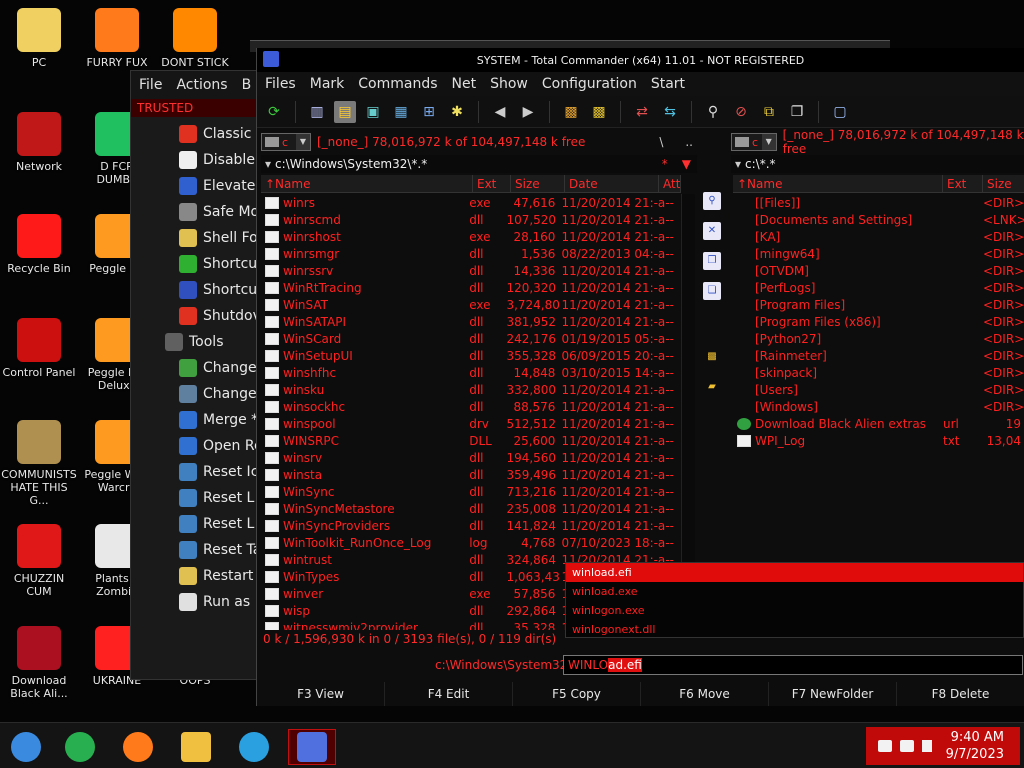  Describe the element at coordinates (280, 84) in the screenshot. I see `menu-files: Files` at that location.